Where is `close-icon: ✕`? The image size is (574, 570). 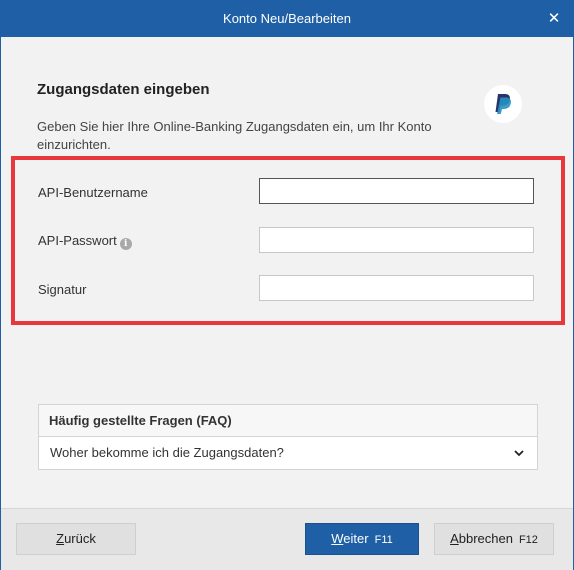
close-icon: ✕ is located at coordinates (554, 18).